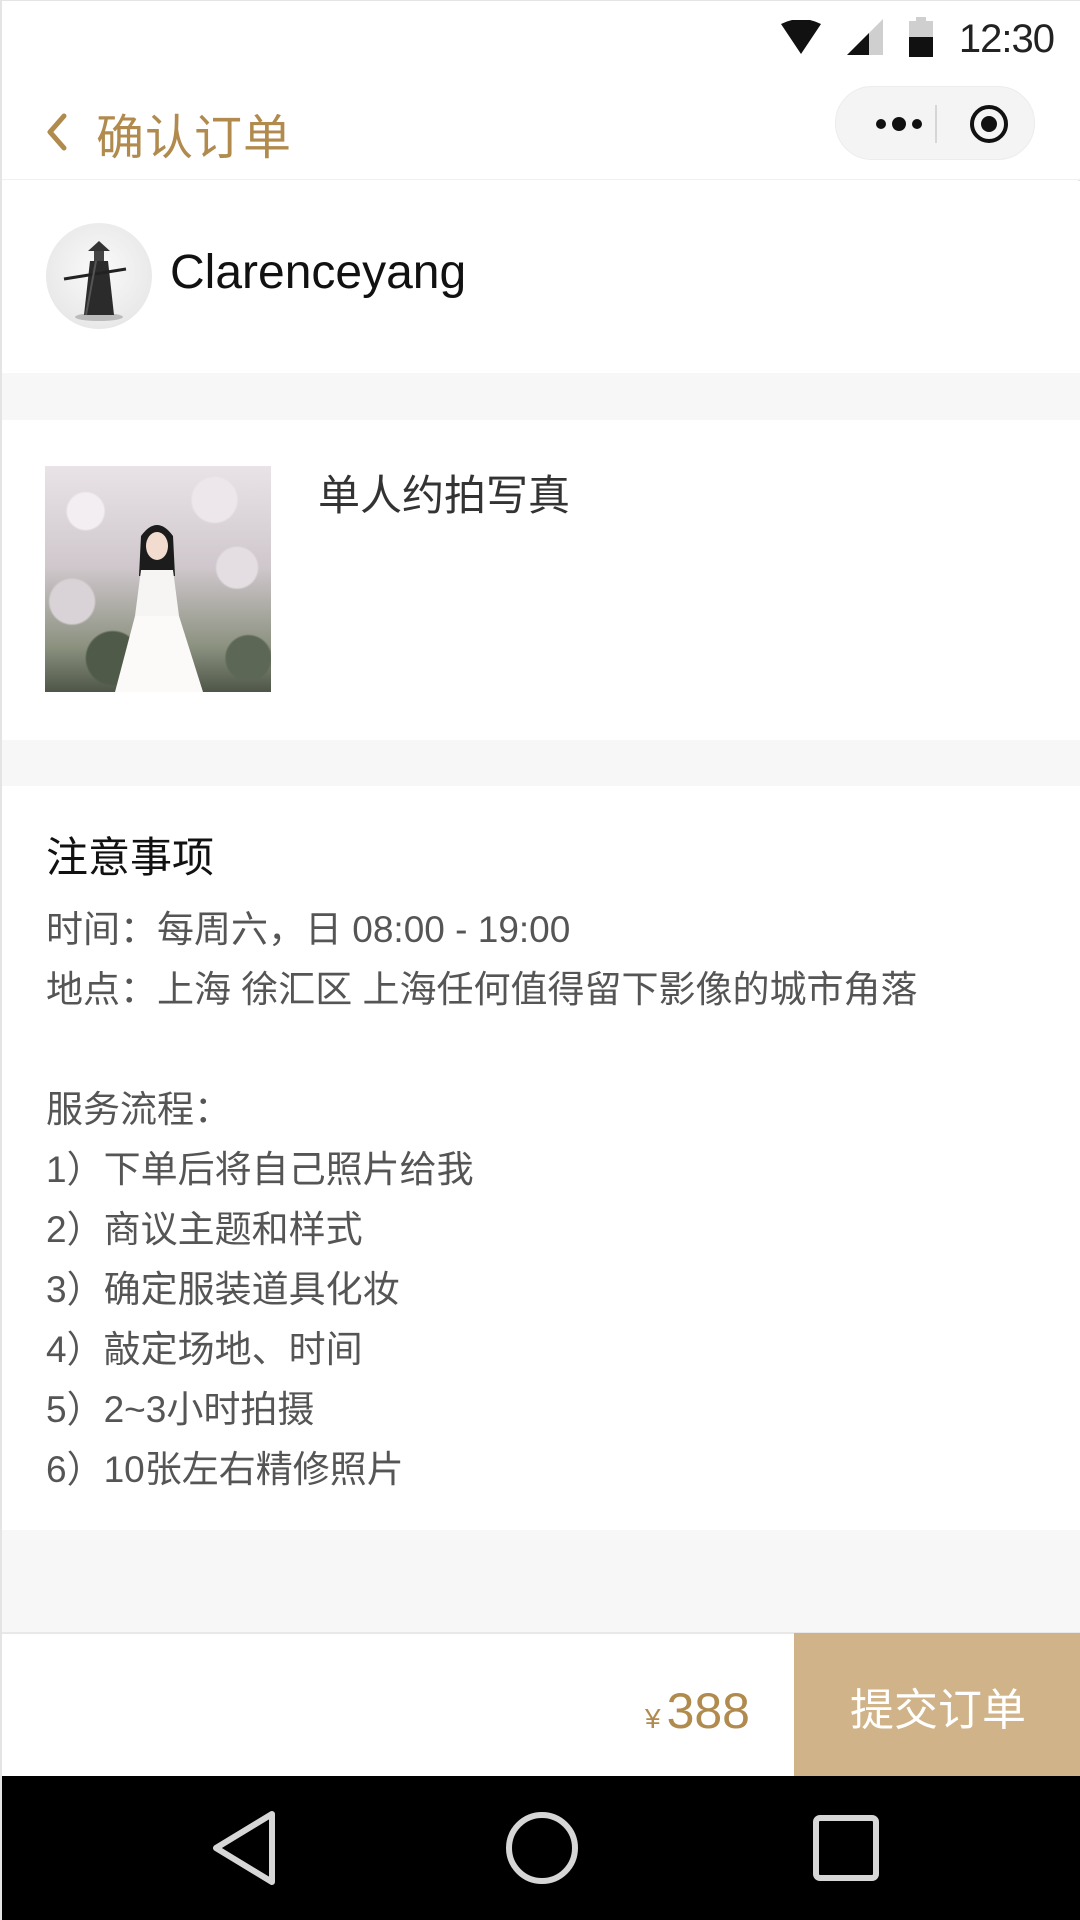  I want to click on order-bar: ¥ 388 提交订单, so click(541, 1705).